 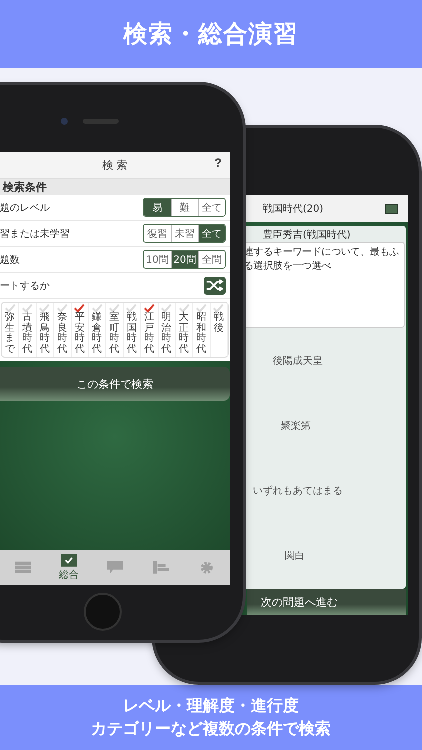 What do you see at coordinates (288, 267) in the screenshot?
I see `question-text: る選択肢を一つ選べ` at bounding box center [288, 267].